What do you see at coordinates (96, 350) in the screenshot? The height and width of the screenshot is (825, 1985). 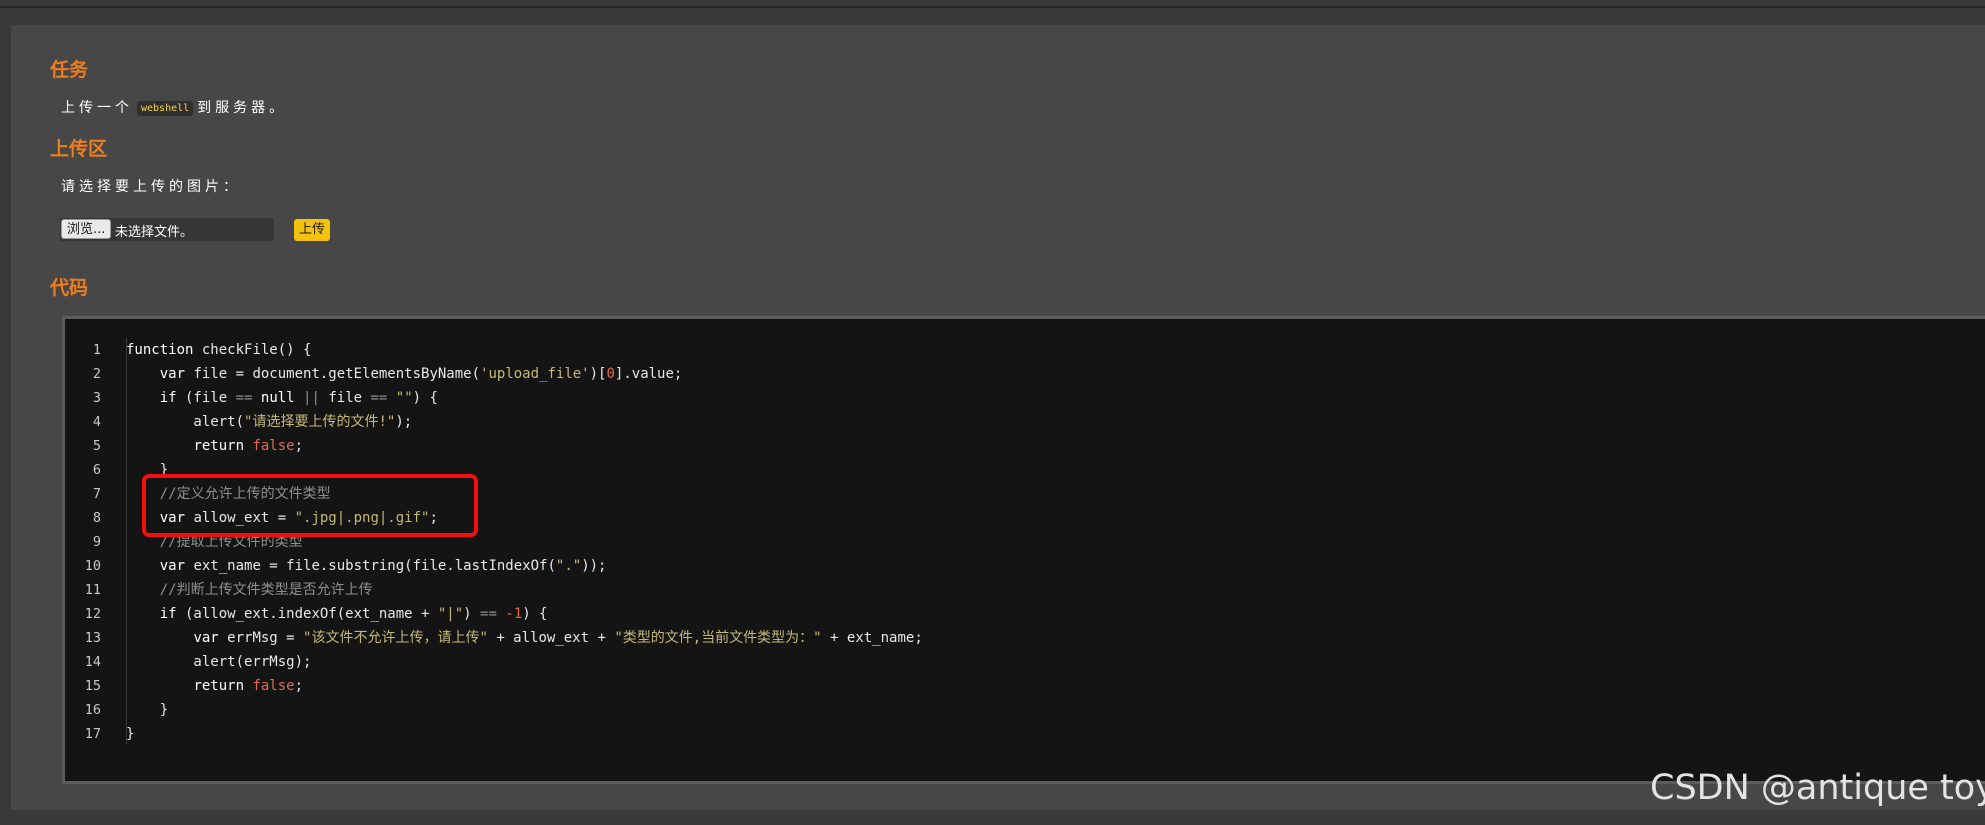 I see `line-number: 1` at bounding box center [96, 350].